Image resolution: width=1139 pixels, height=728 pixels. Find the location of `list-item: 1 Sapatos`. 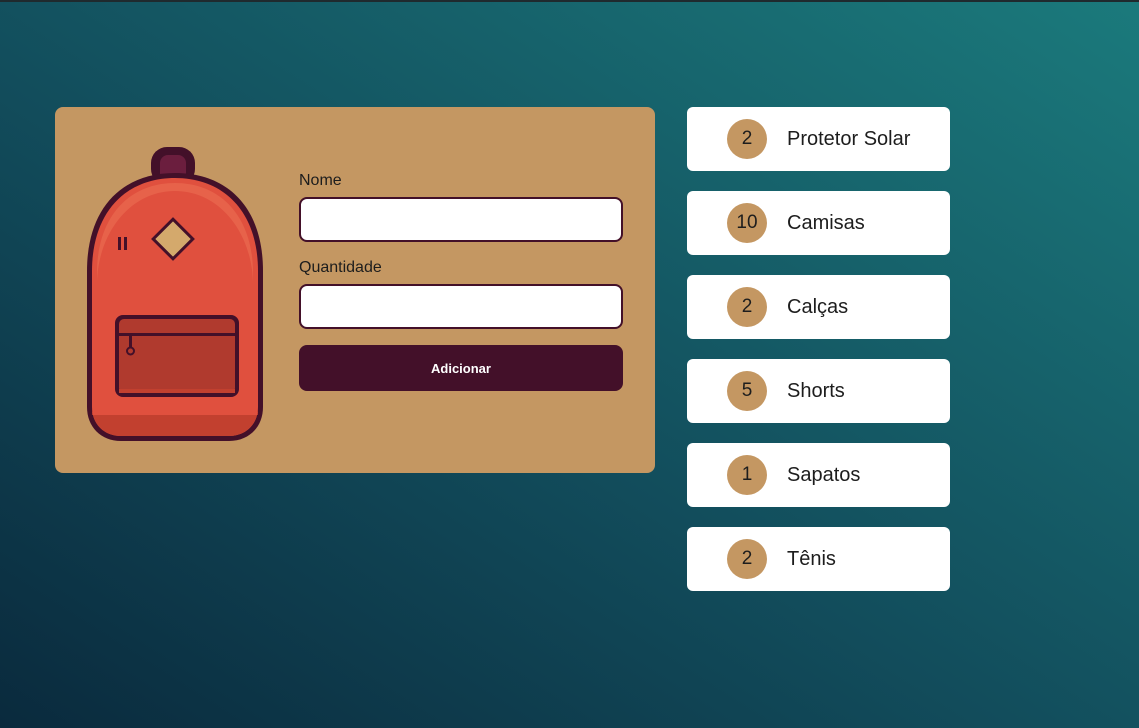

list-item: 1 Sapatos is located at coordinates (818, 475).